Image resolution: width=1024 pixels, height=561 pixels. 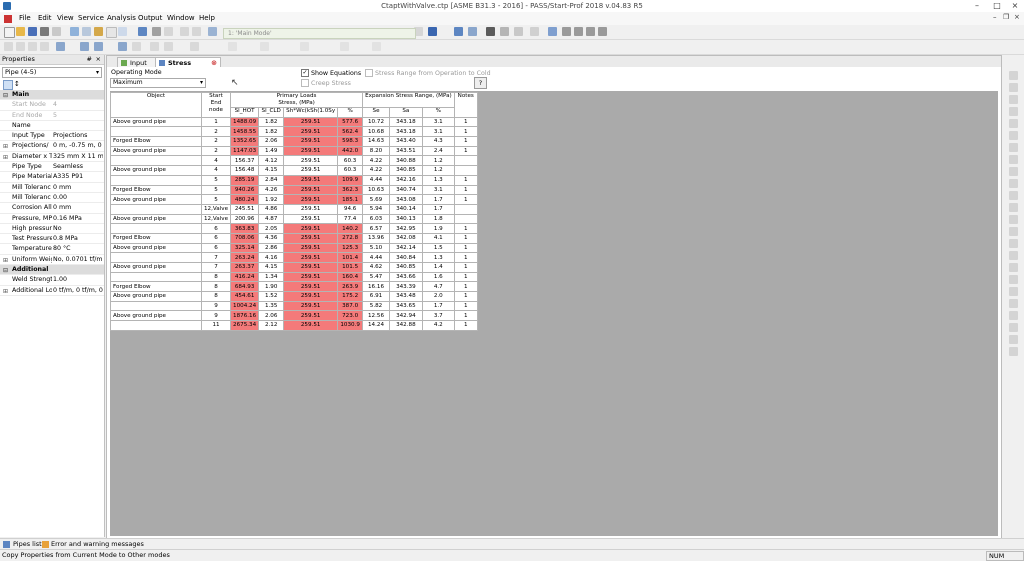 I want to click on zoom-out-icon, so click(x=1013, y=171).